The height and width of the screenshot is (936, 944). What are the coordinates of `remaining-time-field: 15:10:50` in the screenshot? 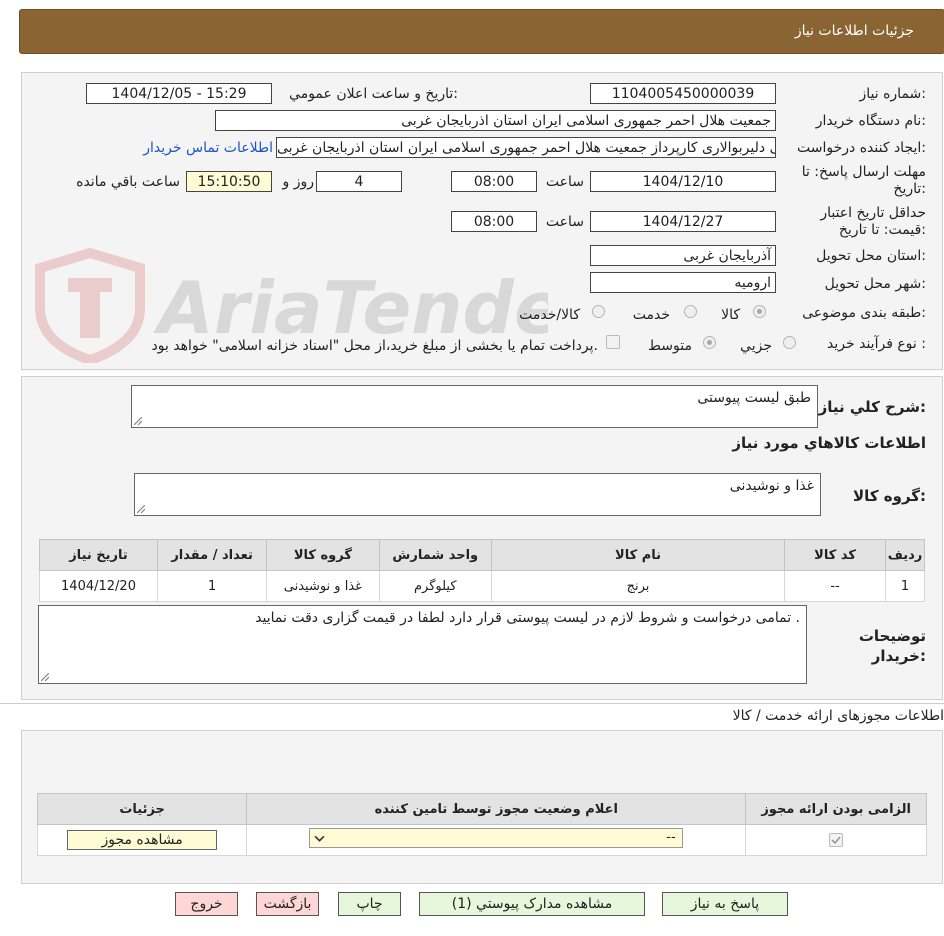 It's located at (229, 181).